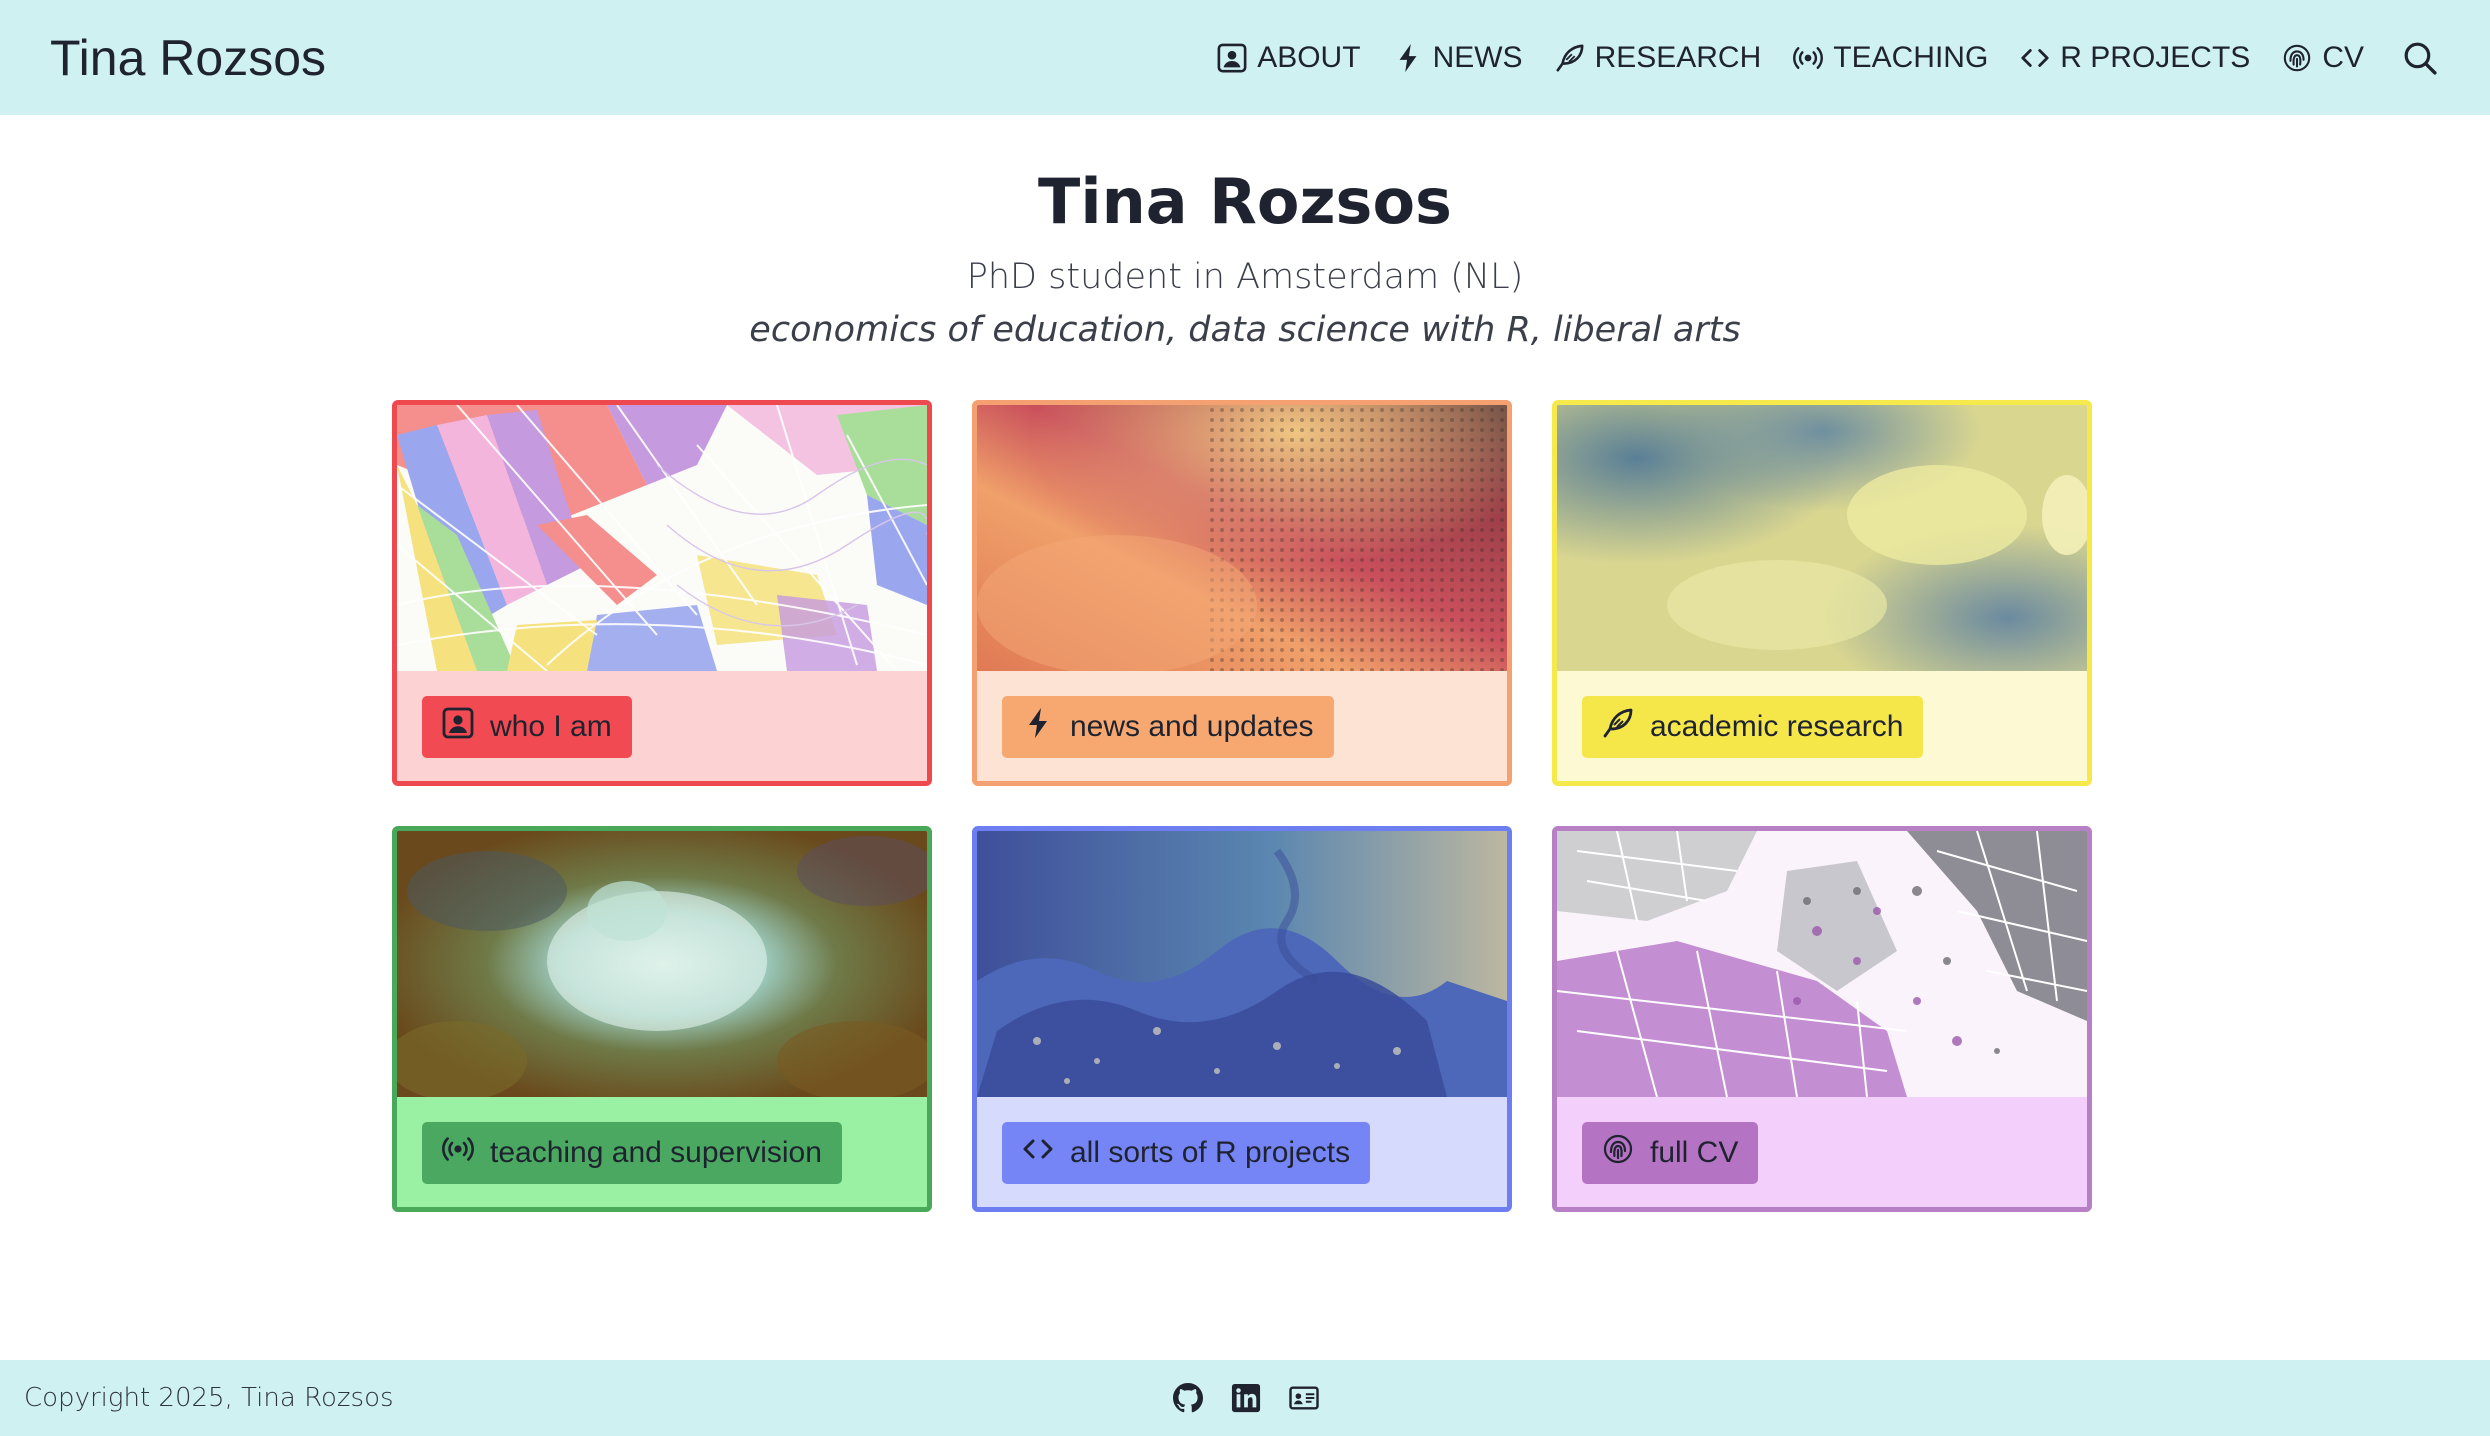 The image size is (2490, 1436). Describe the element at coordinates (1304, 1398) in the screenshot. I see `email-card-icon` at that location.